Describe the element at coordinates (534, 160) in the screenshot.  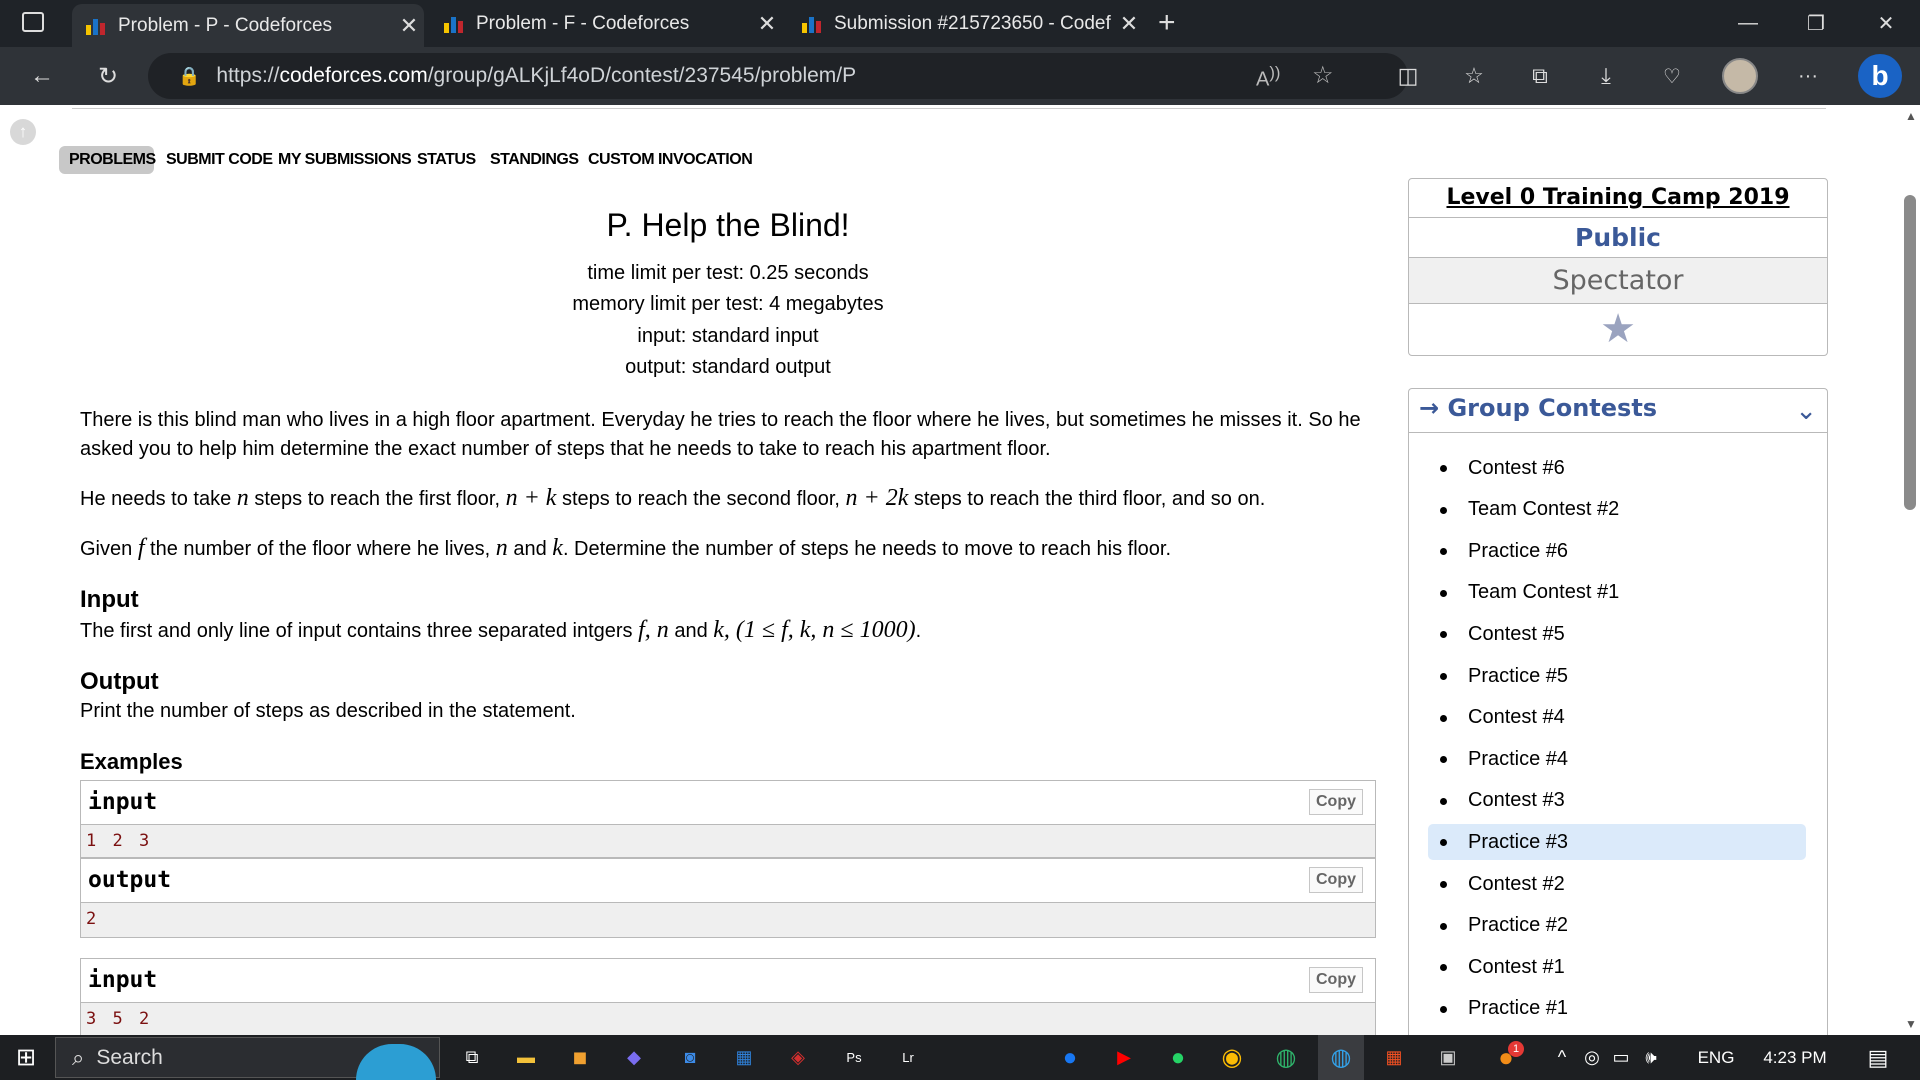
I see `menu-standings: STANDINGS` at that location.